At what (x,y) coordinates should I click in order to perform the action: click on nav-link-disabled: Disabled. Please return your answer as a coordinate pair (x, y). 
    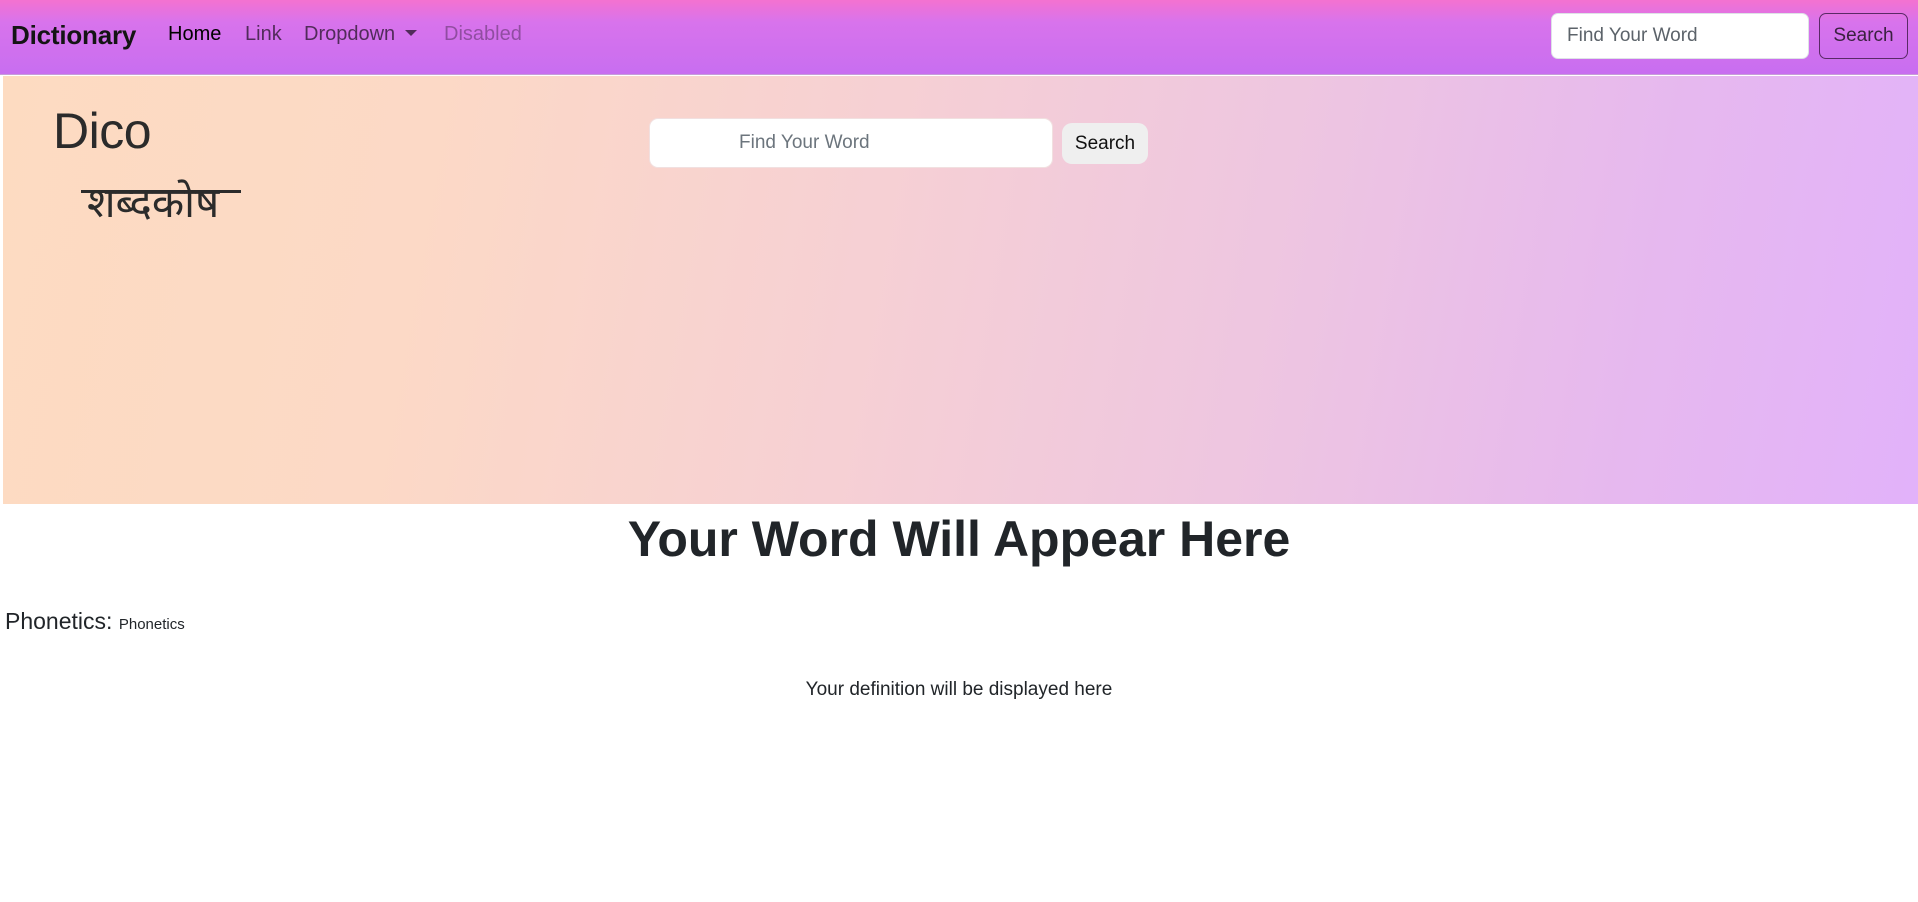
    Looking at the image, I should click on (483, 34).